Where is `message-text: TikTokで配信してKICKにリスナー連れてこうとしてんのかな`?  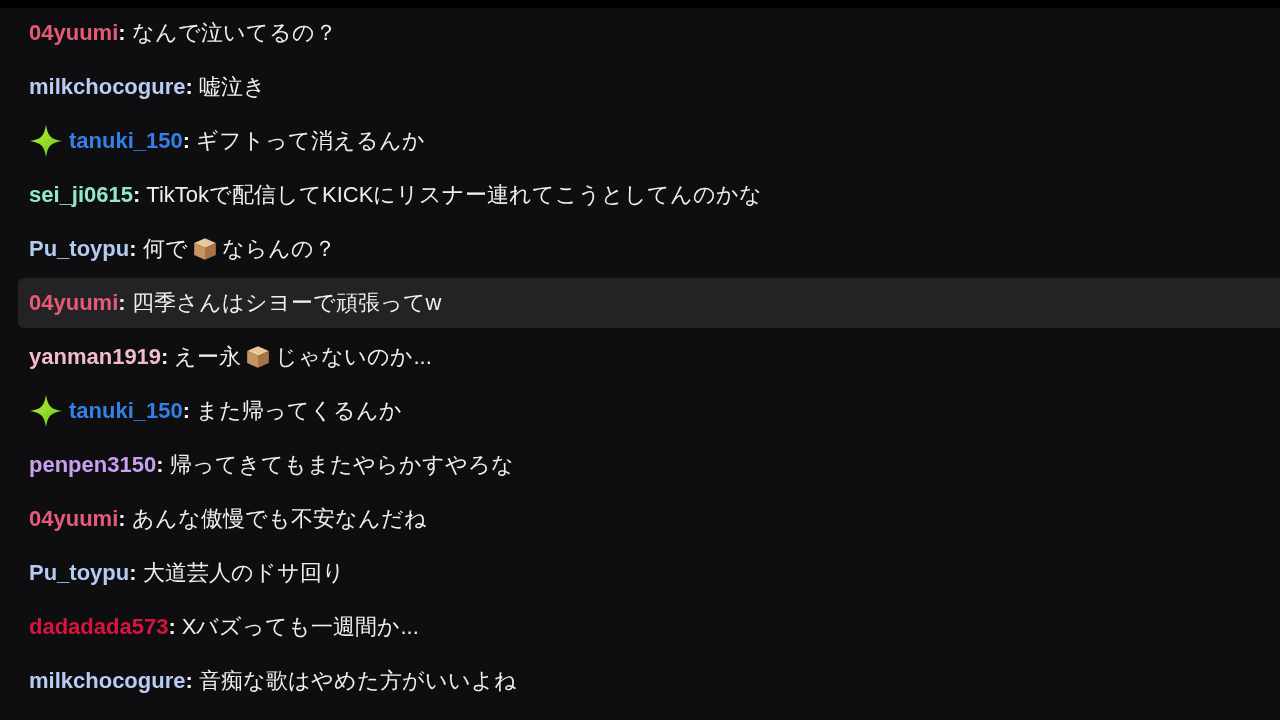
message-text: TikTokで配信してKICKにリスナー連れてこうとしてんのかな is located at coordinates (454, 195).